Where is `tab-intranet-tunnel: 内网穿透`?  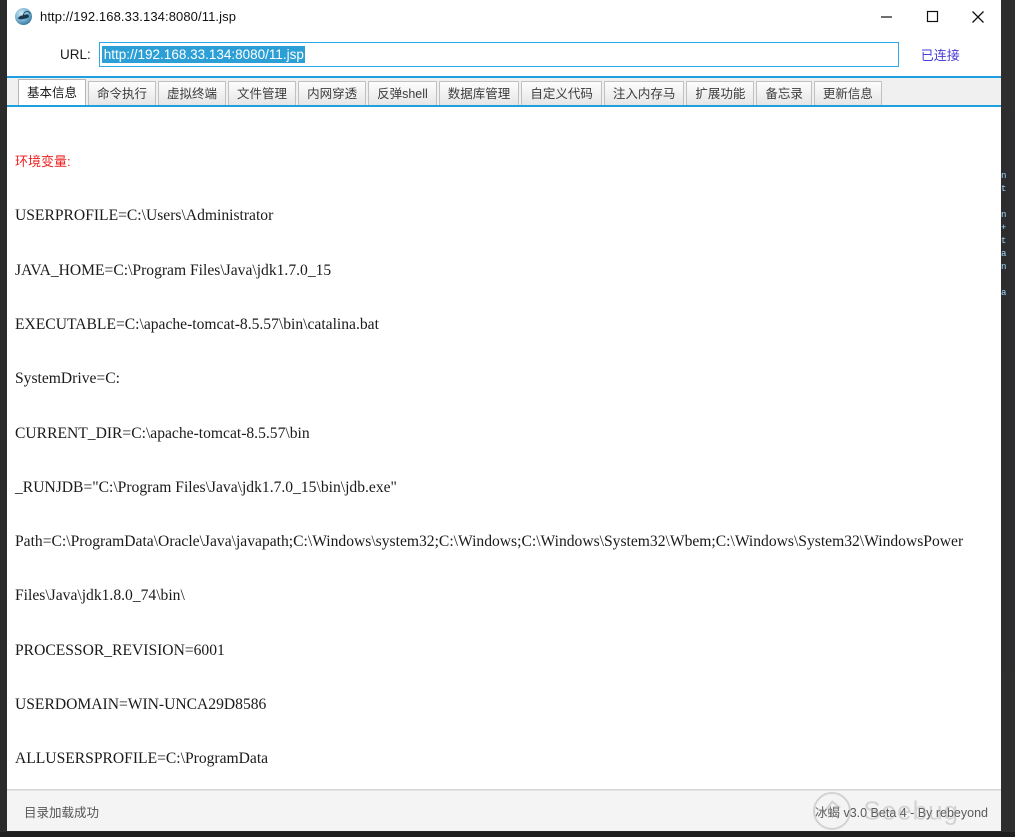 tab-intranet-tunnel: 内网穿透 is located at coordinates (332, 93).